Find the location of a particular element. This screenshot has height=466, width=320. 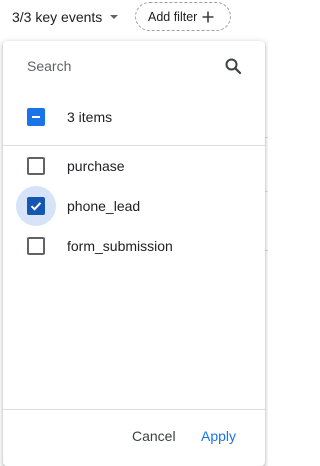

select-all-label: 3 items is located at coordinates (90, 117).